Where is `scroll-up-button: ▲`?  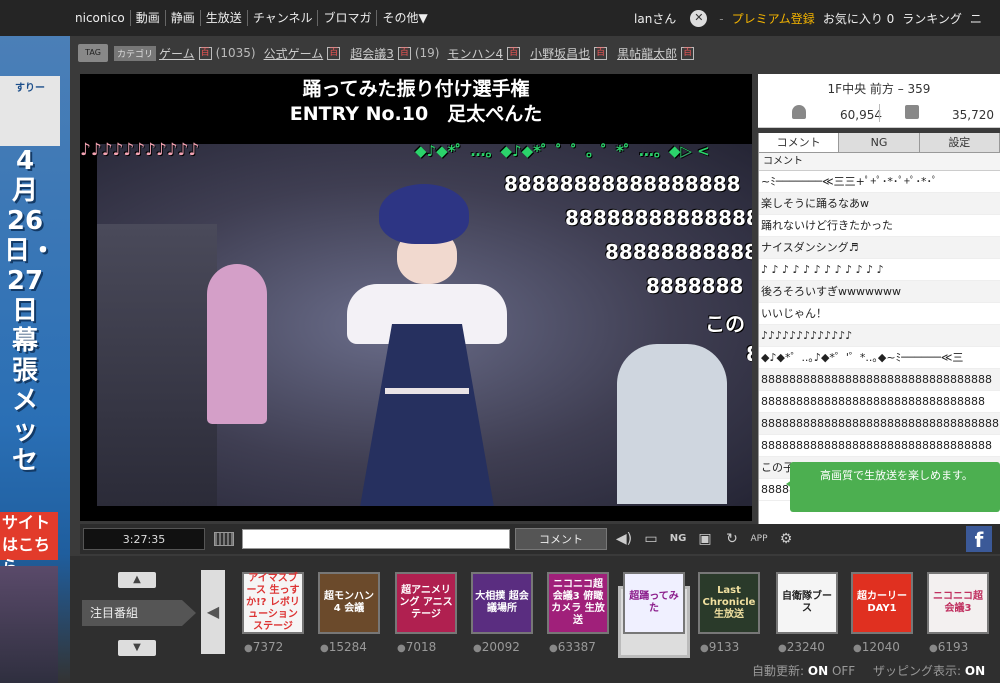
scroll-up-button: ▲ is located at coordinates (137, 580).